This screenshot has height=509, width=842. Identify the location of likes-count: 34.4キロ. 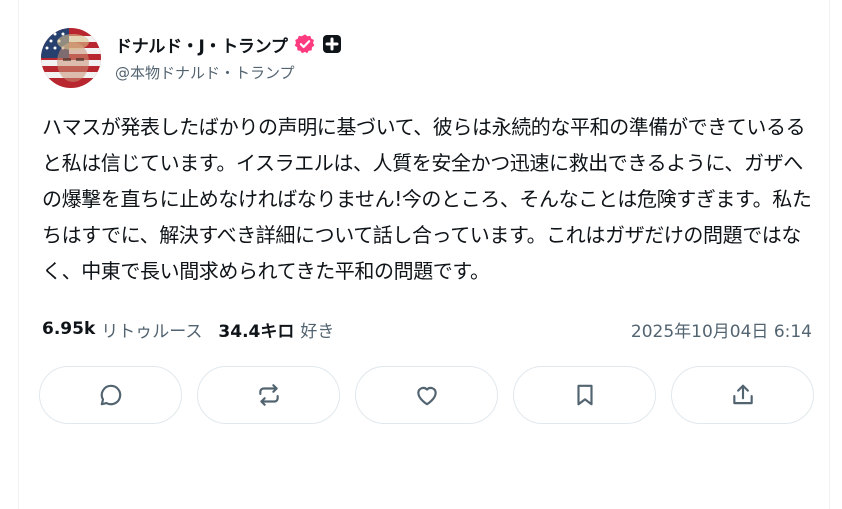
(256, 329).